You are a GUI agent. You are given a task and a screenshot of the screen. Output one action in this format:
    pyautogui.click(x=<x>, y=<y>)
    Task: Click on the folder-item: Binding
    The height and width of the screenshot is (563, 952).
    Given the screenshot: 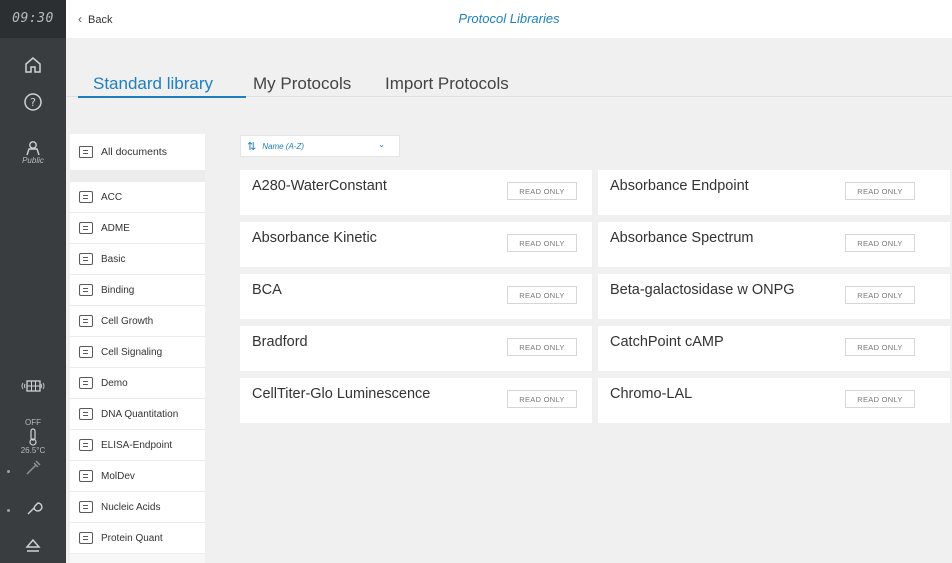 What is the action you would take?
    pyautogui.click(x=137, y=290)
    